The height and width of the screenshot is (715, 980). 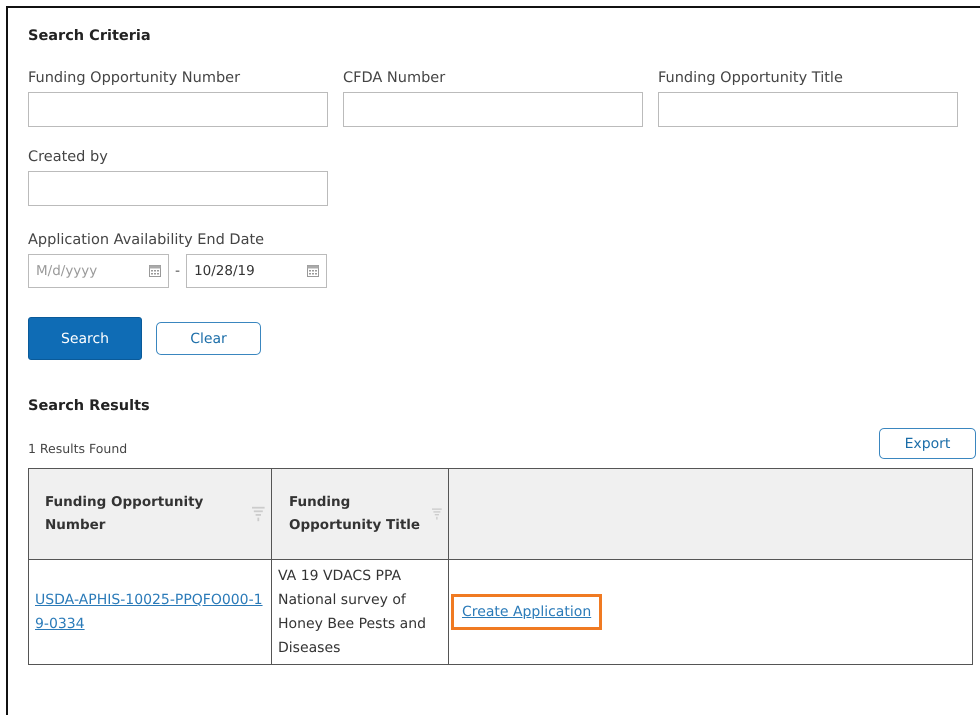 I want to click on field-label: Created by, so click(x=68, y=157).